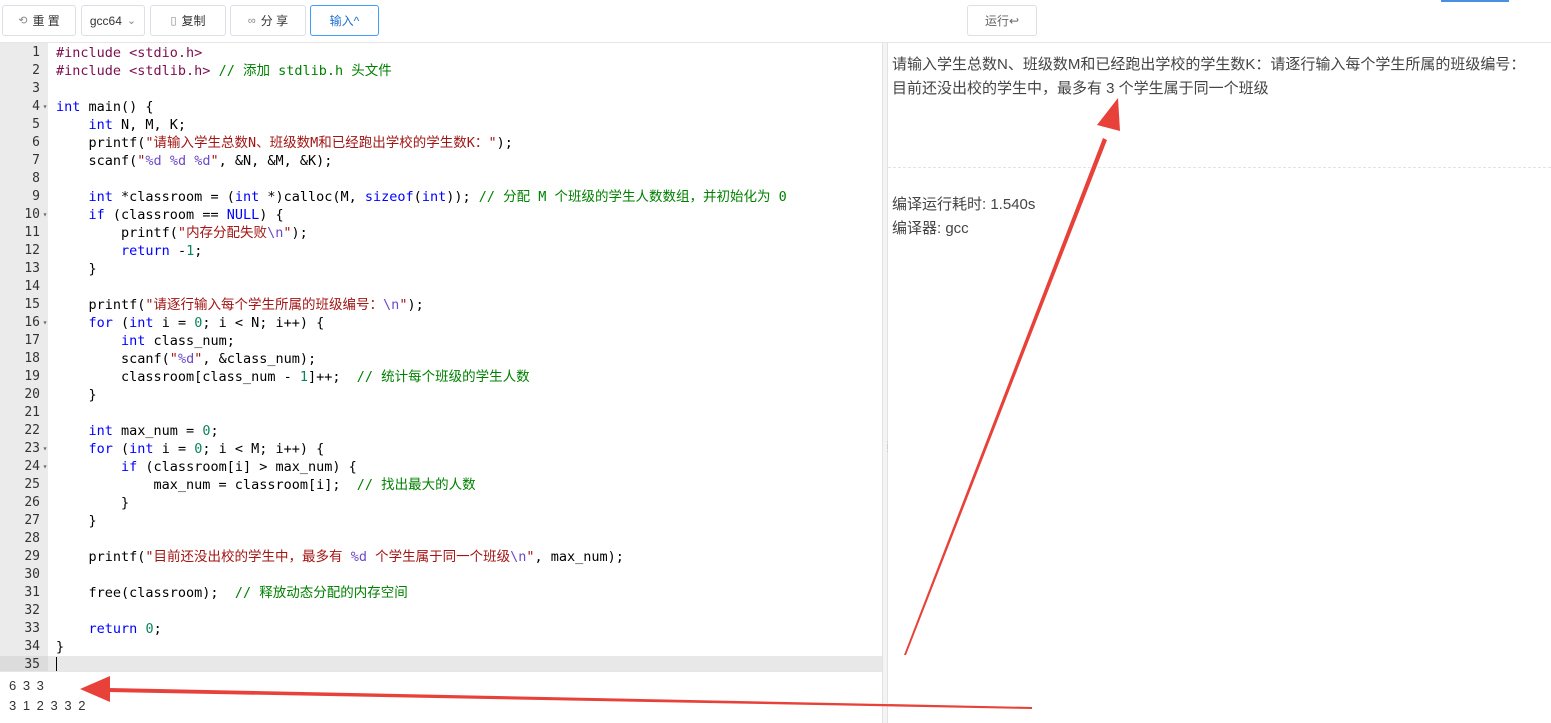 The height and width of the screenshot is (723, 1551). What do you see at coordinates (32, 412) in the screenshot?
I see `line-number: 21` at bounding box center [32, 412].